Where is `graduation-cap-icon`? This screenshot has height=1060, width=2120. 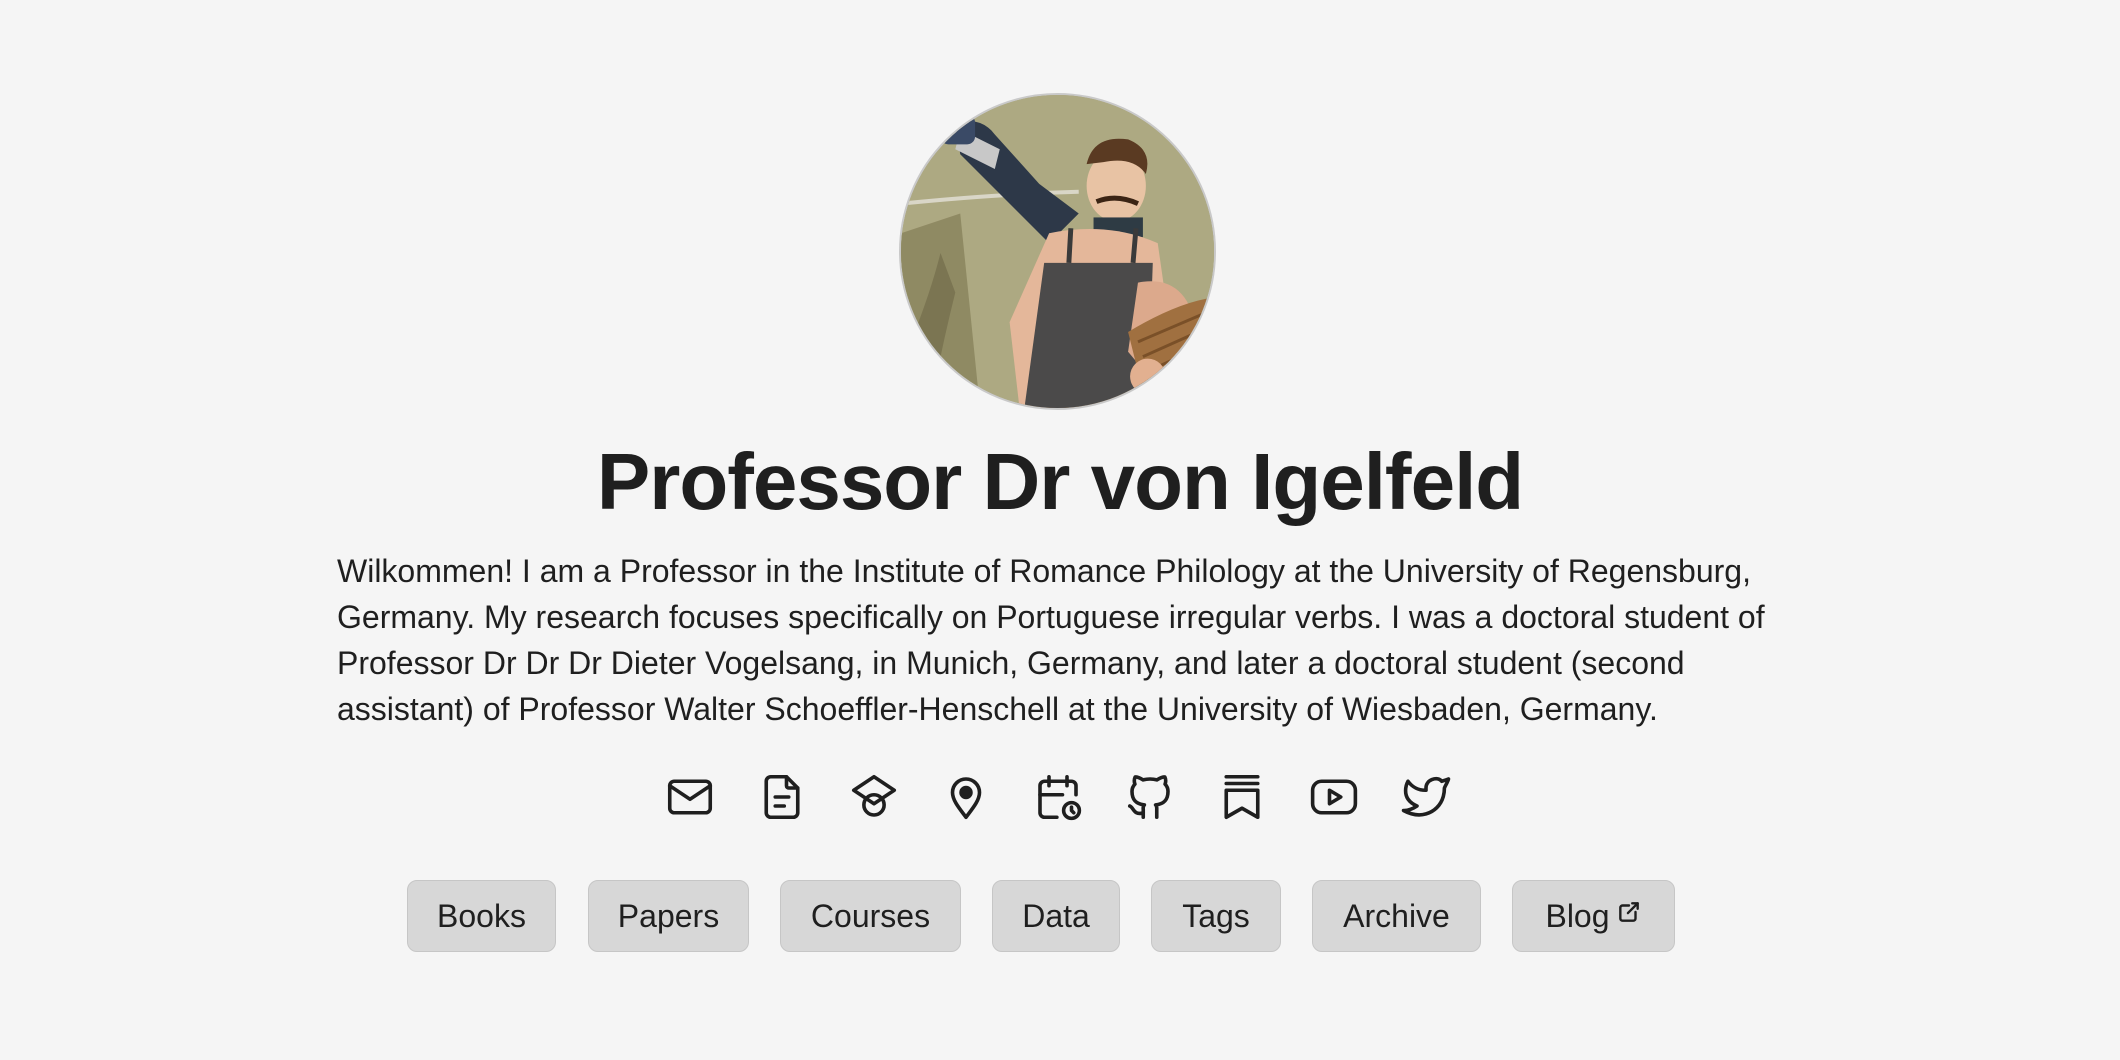
graduation-cap-icon is located at coordinates (874, 797).